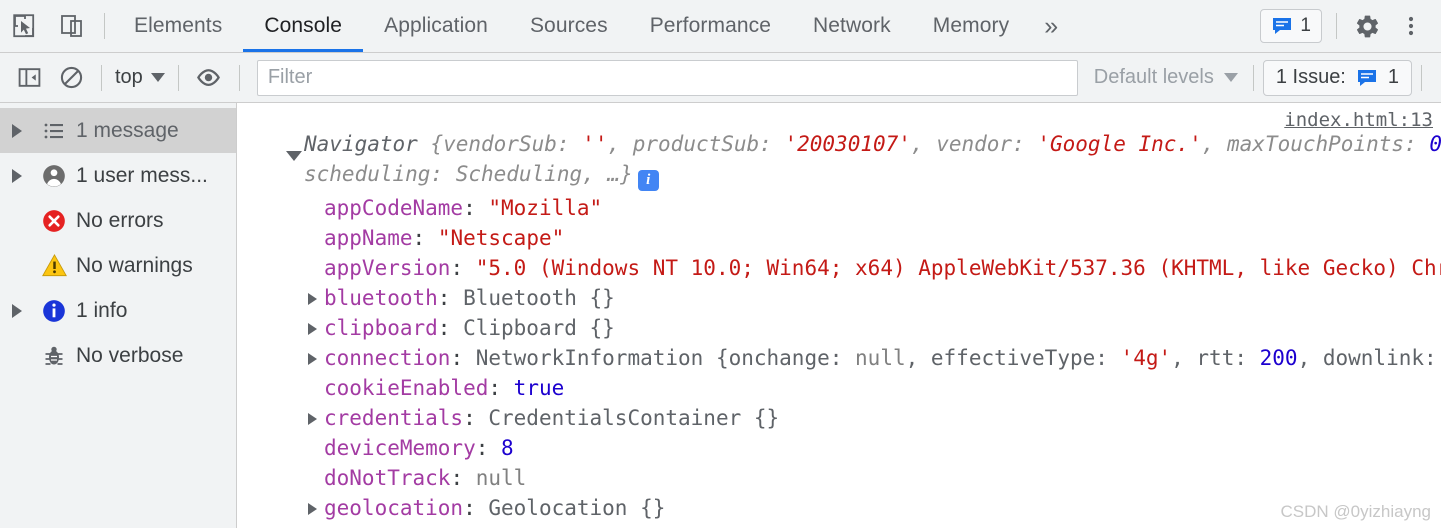 Image resolution: width=1441 pixels, height=528 pixels. I want to click on tab-elements: Elements, so click(178, 26).